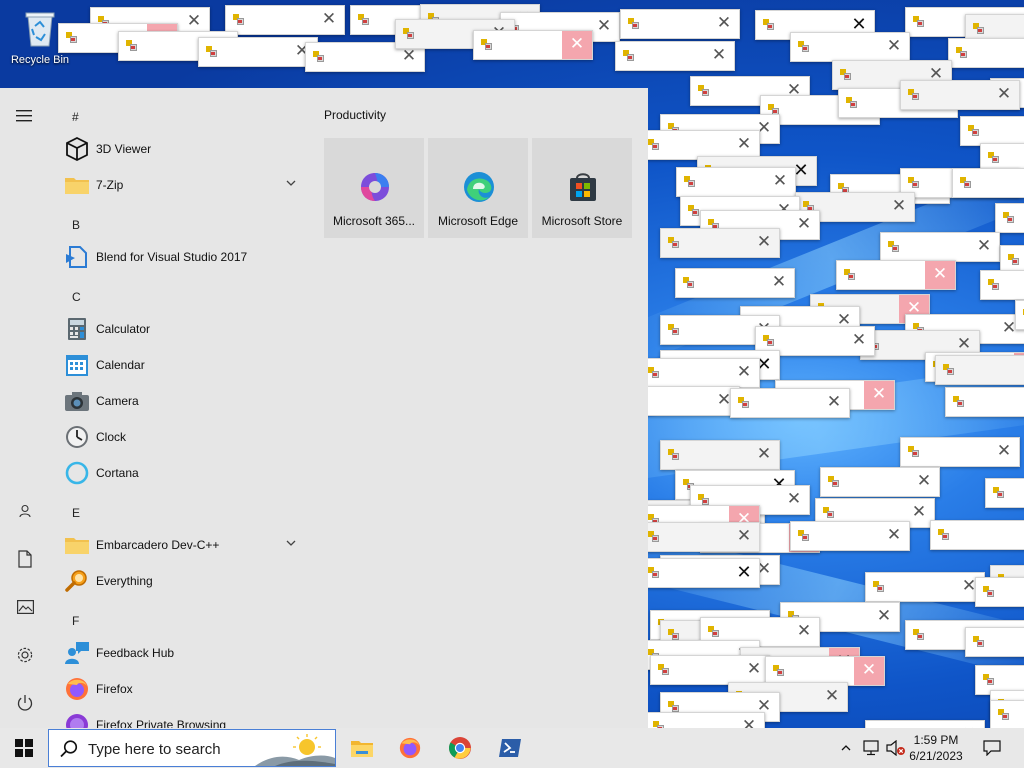 Image resolution: width=1024 pixels, height=768 pixels. What do you see at coordinates (410, 748) in the screenshot?
I see `taskbar-firefox` at bounding box center [410, 748].